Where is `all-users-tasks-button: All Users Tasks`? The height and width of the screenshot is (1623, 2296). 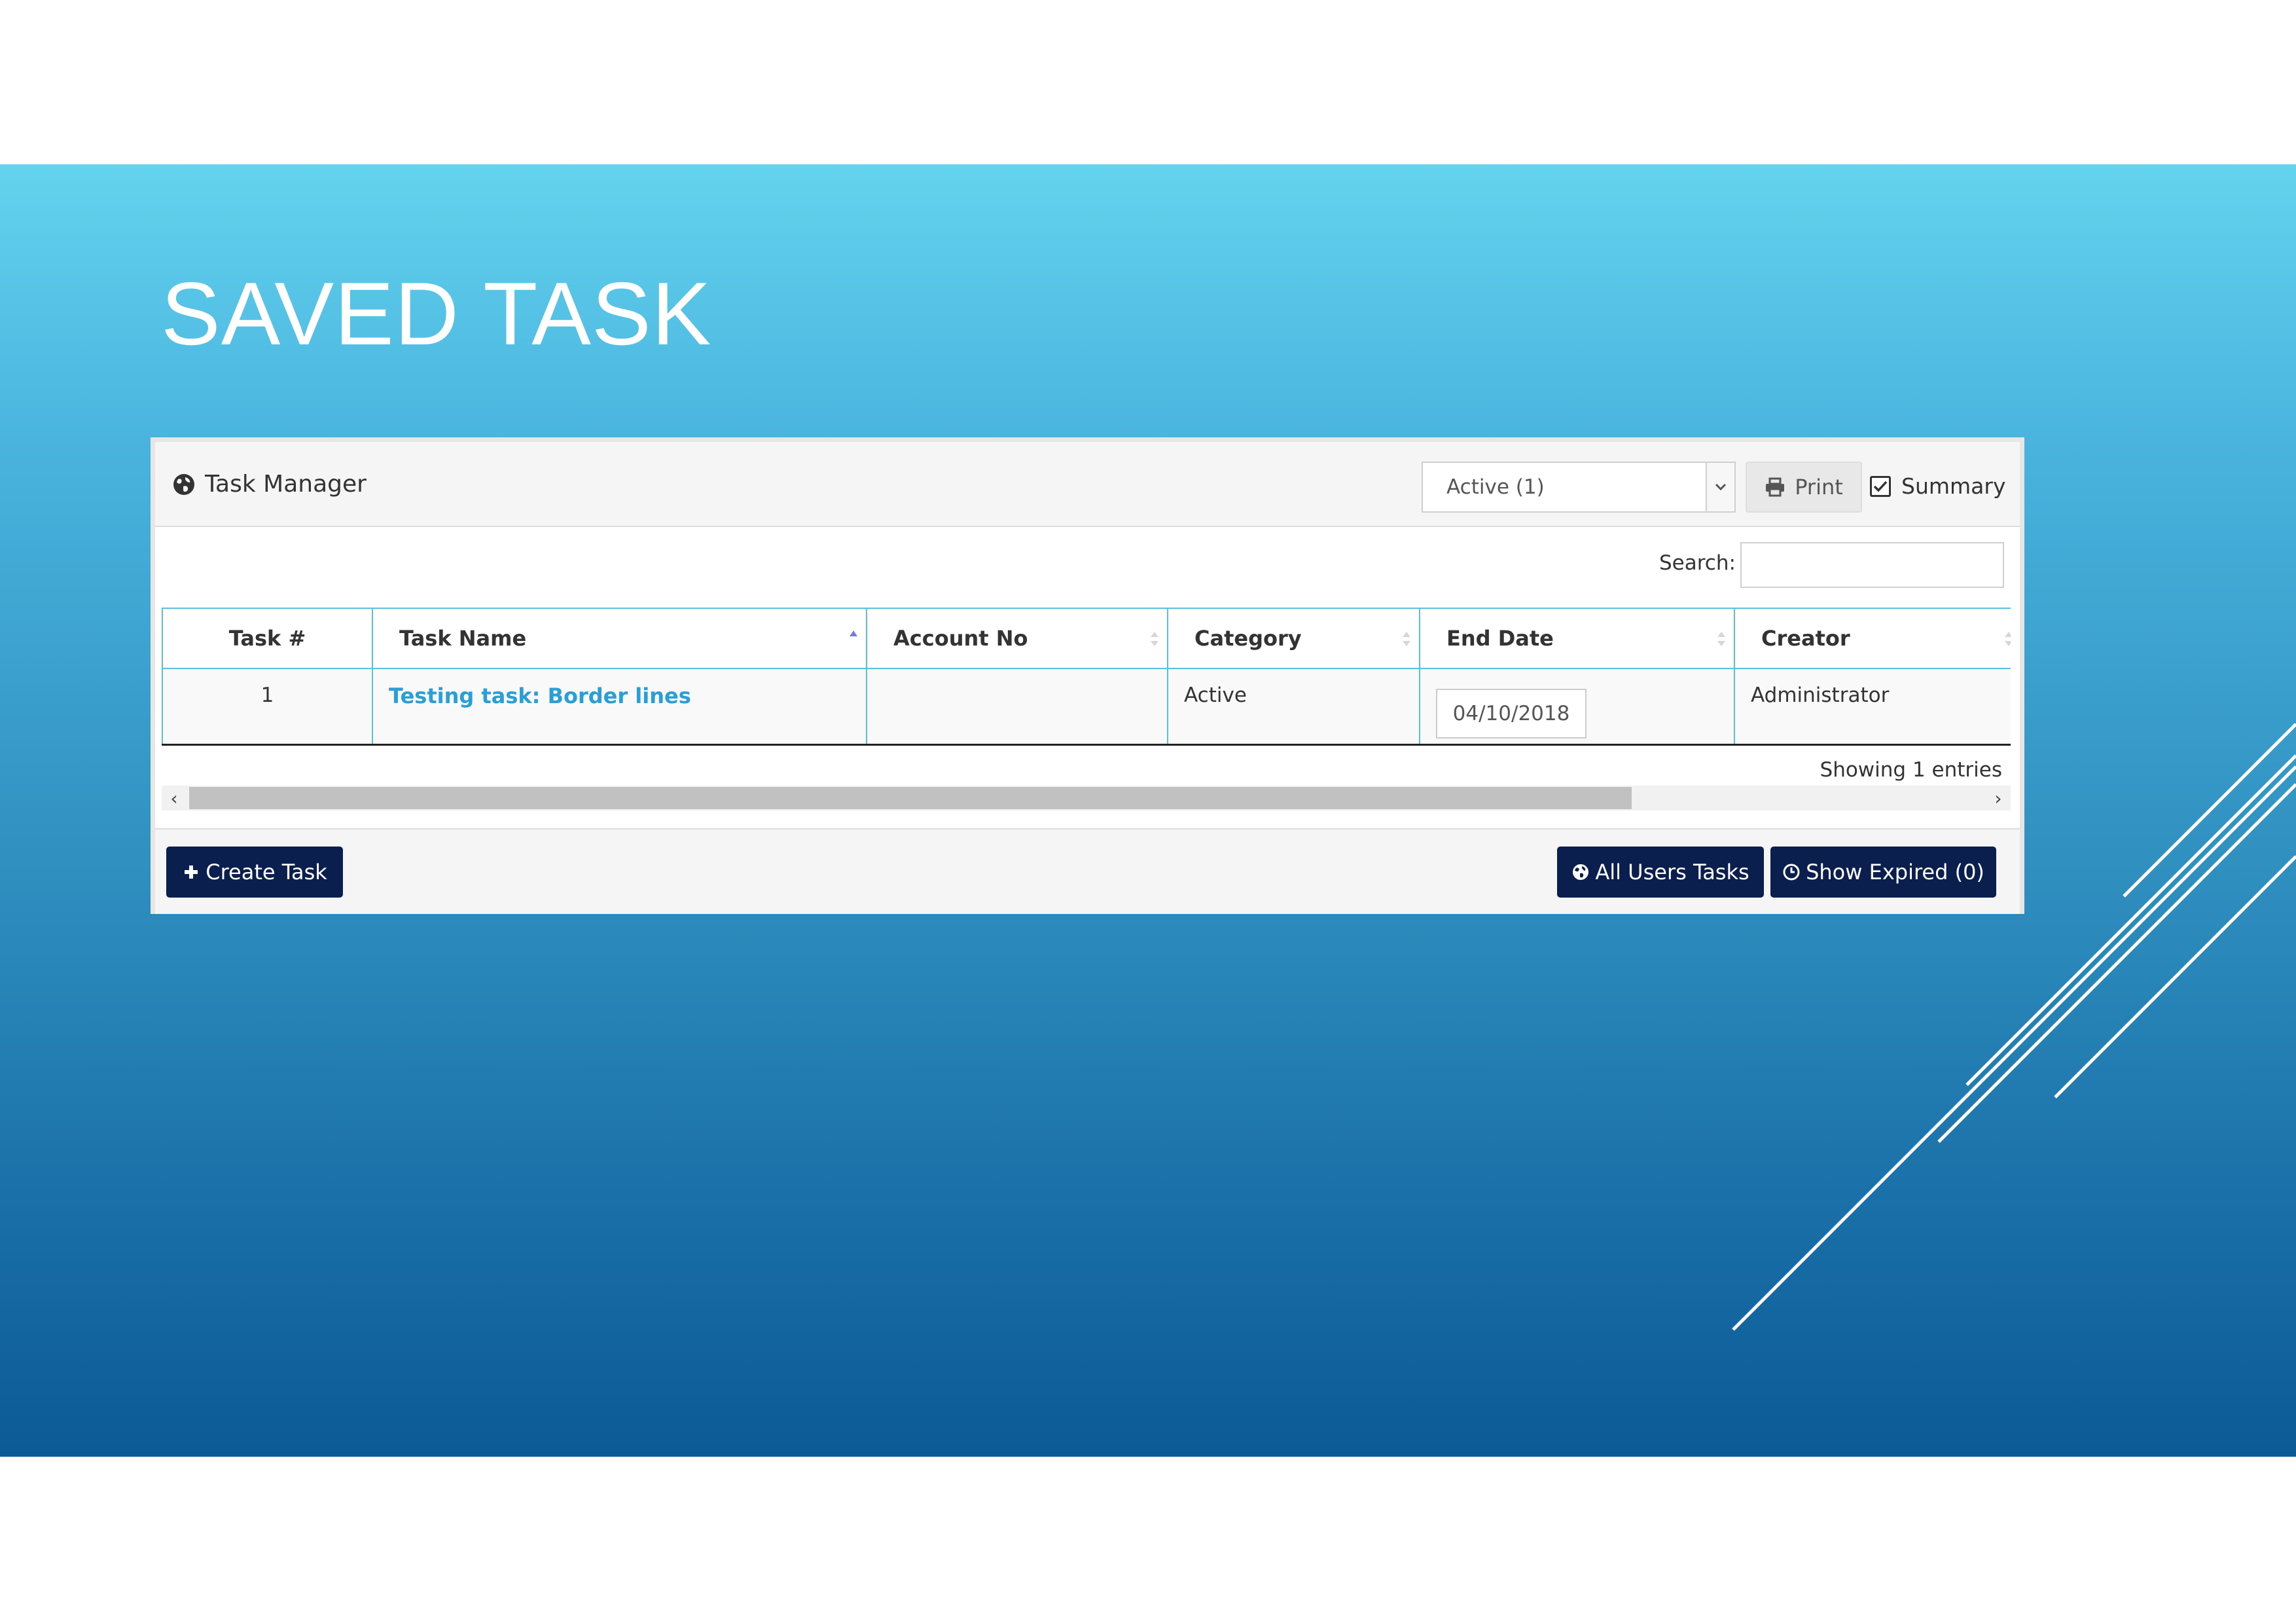 all-users-tasks-button: All Users Tasks is located at coordinates (1660, 872).